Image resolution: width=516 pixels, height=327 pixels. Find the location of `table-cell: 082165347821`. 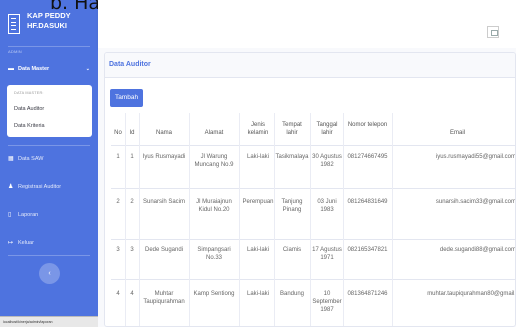

table-cell: 082165347821 is located at coordinates (367, 250).